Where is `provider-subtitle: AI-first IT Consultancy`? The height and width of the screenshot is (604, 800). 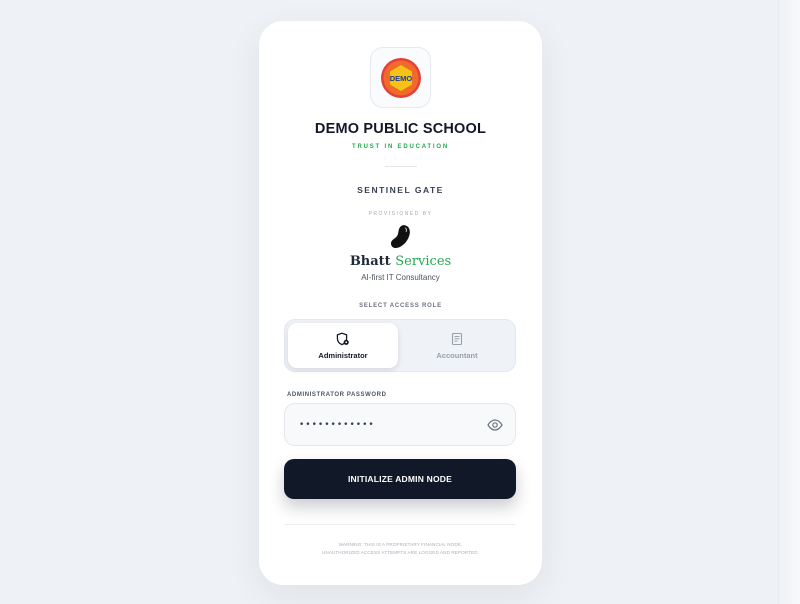 provider-subtitle: AI-first IT Consultancy is located at coordinates (400, 277).